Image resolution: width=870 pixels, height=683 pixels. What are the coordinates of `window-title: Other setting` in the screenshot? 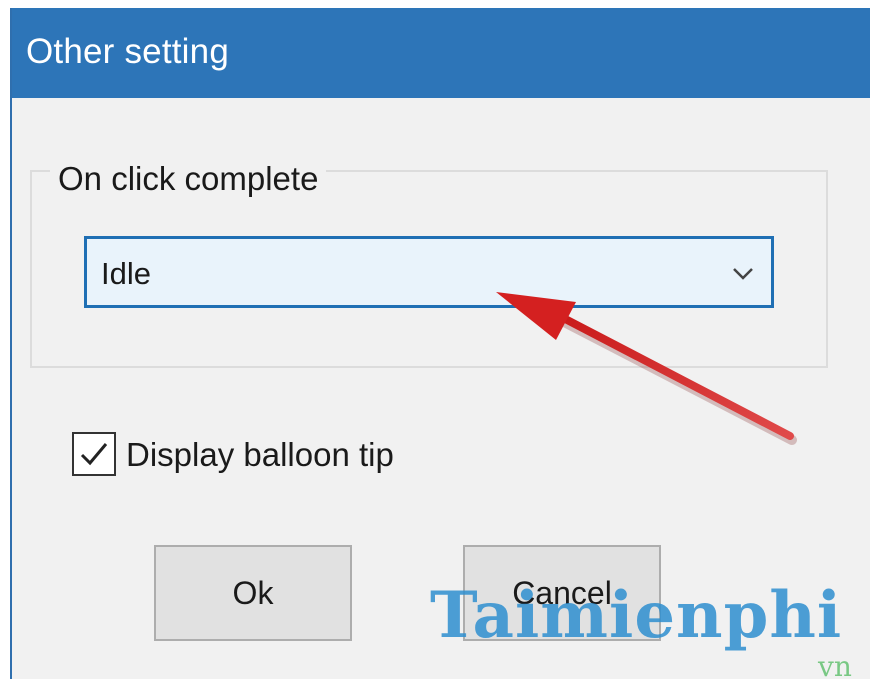 It's located at (127, 51).